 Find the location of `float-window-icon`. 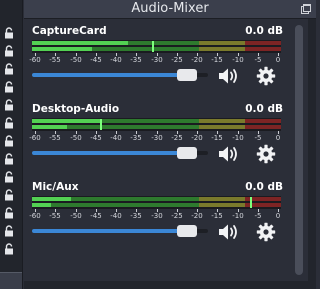

float-window-icon is located at coordinates (306, 9).